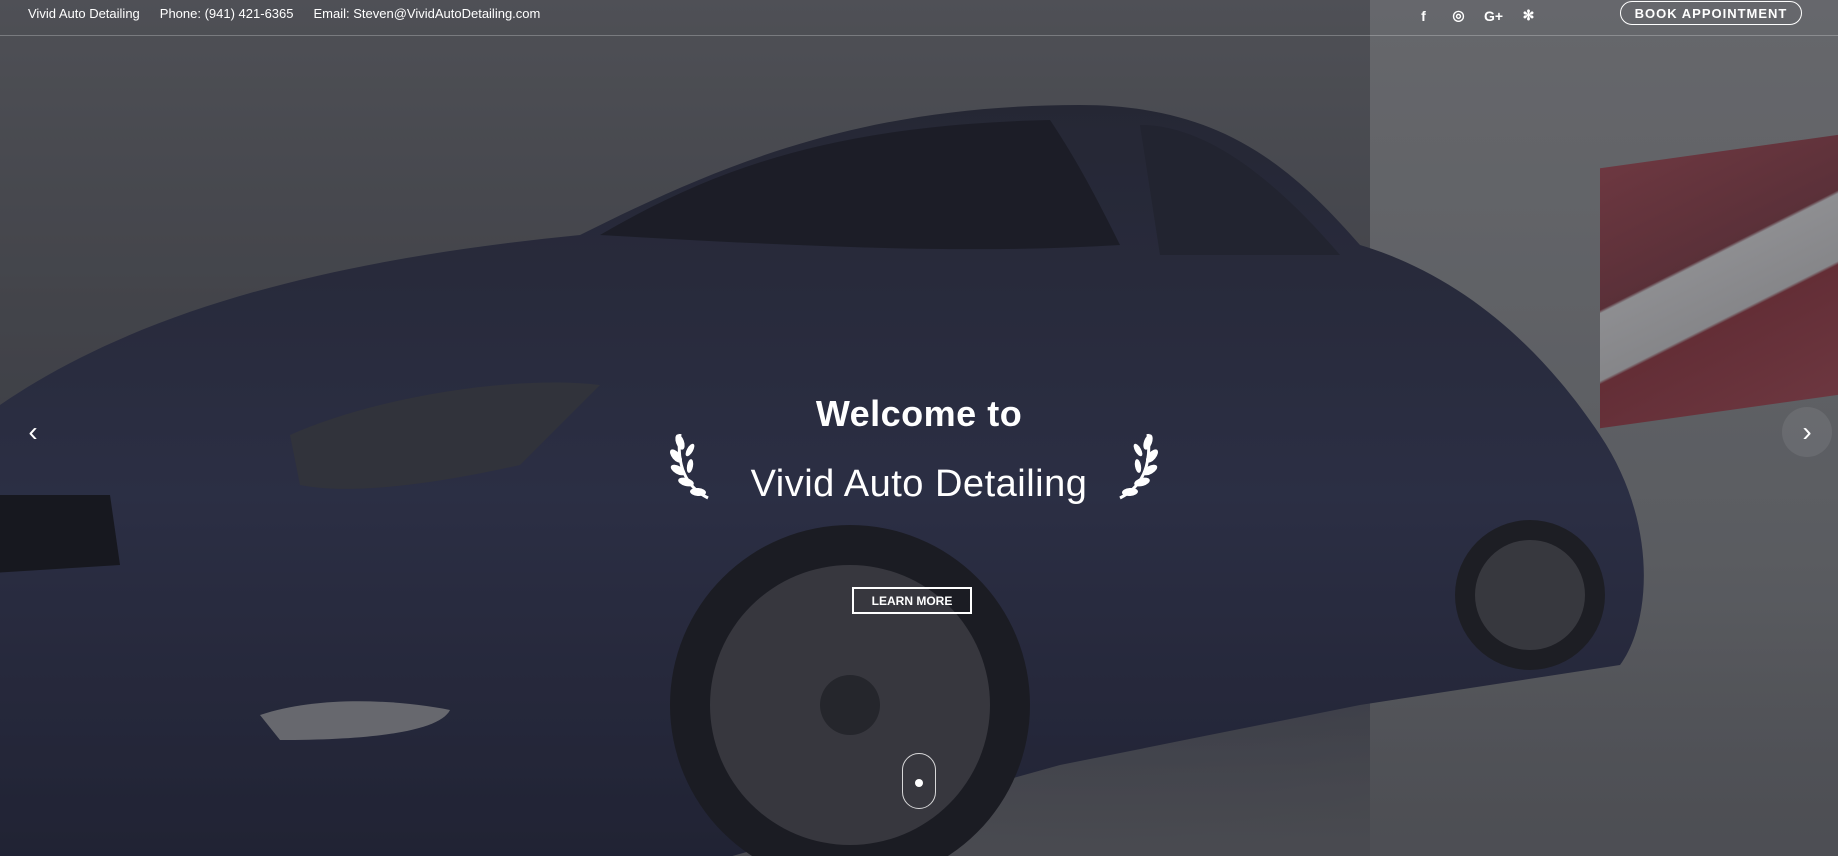 This screenshot has height=856, width=1838. I want to click on scroll-down-indicator, so click(919, 781).